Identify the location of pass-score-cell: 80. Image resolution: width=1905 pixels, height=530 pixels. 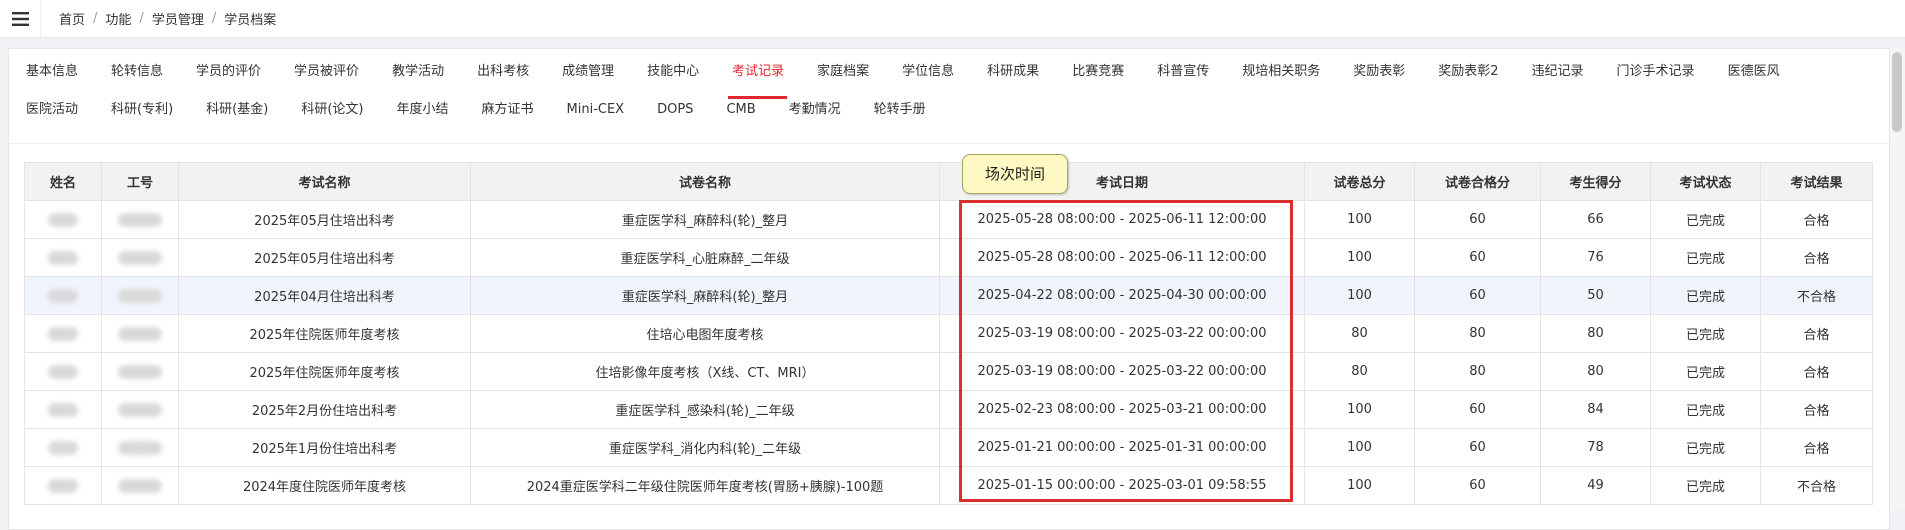
(1477, 371).